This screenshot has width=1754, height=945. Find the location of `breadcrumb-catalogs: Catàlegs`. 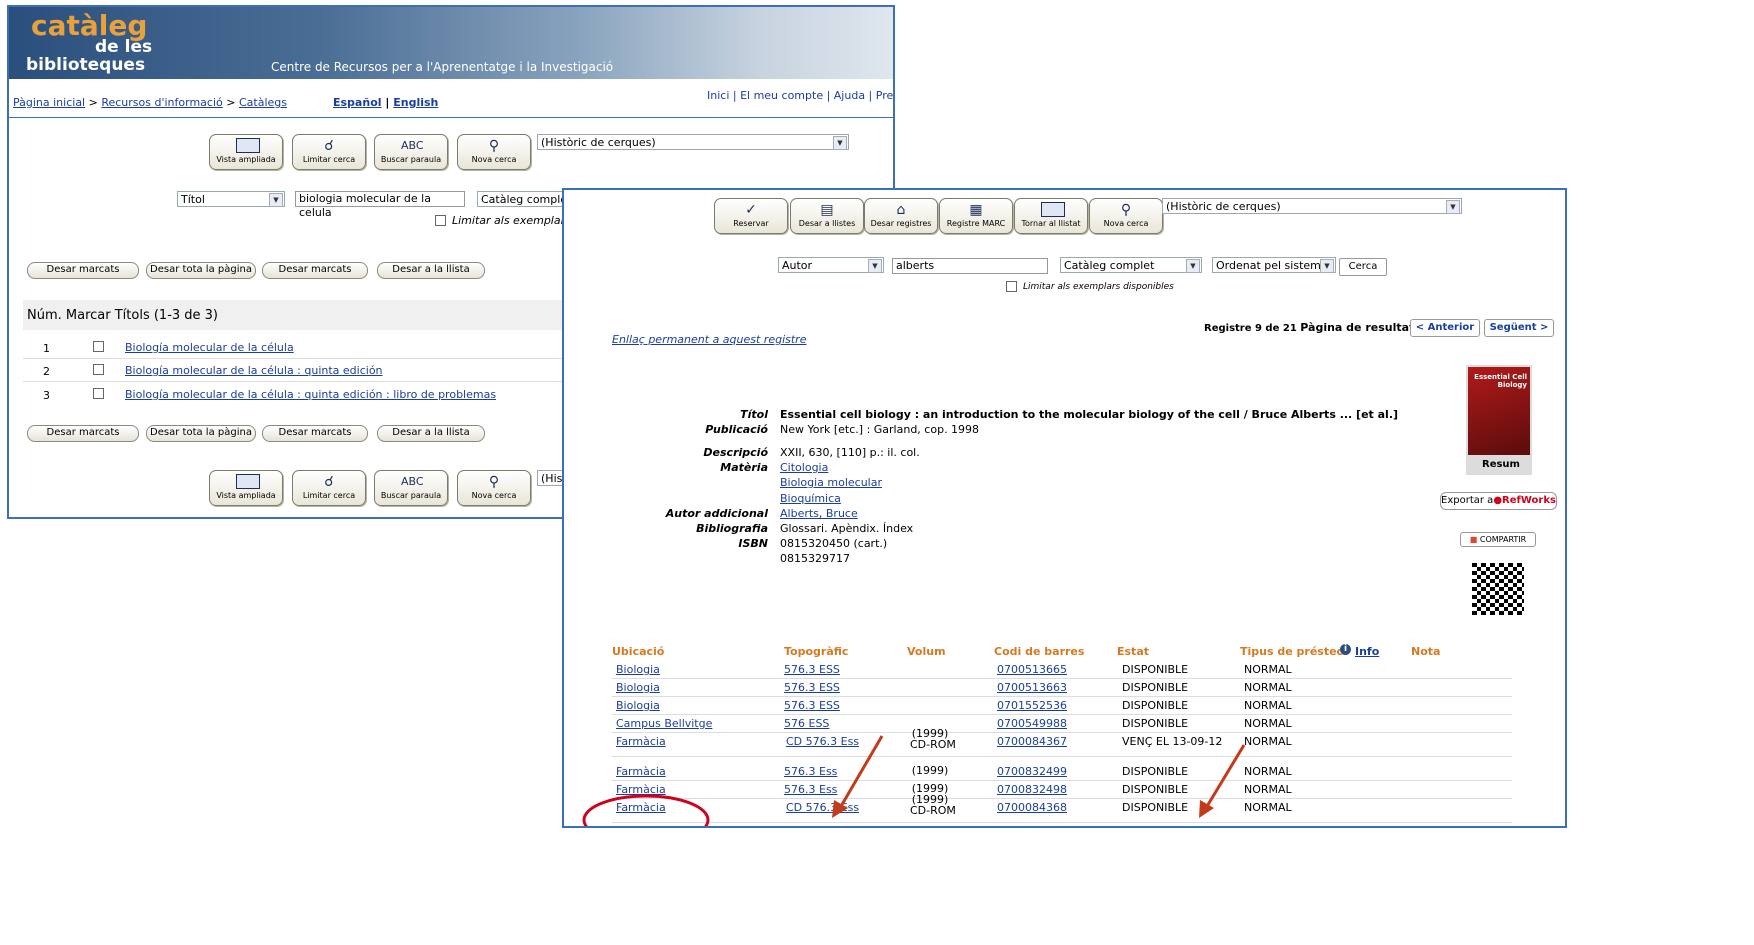

breadcrumb-catalogs: Catàlegs is located at coordinates (263, 102).